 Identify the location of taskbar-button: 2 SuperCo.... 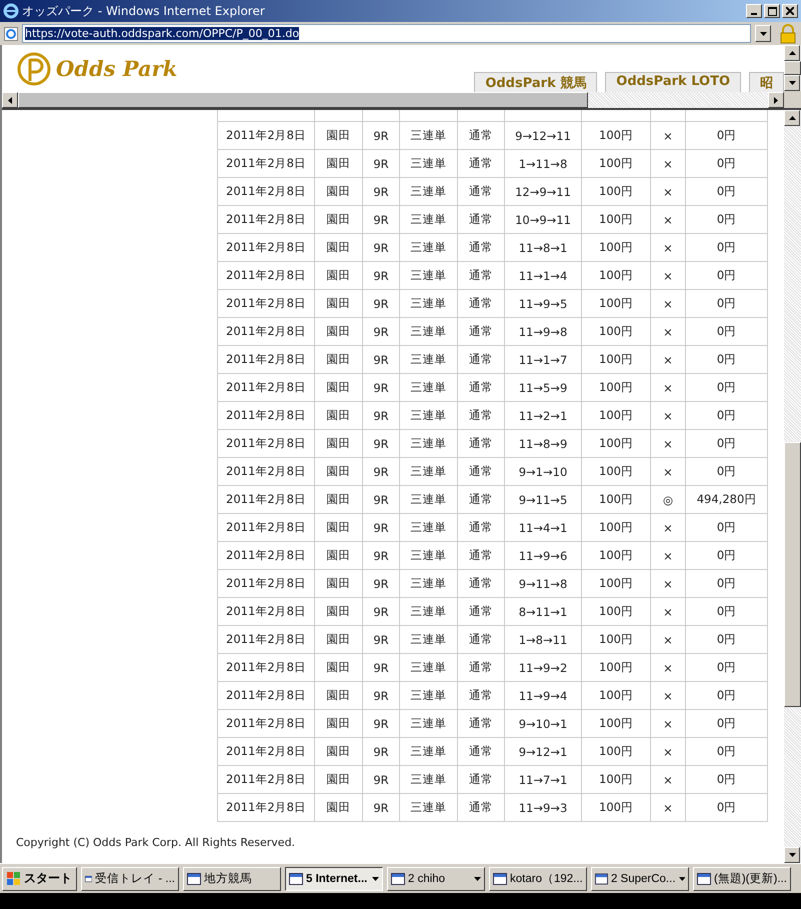
(640, 878).